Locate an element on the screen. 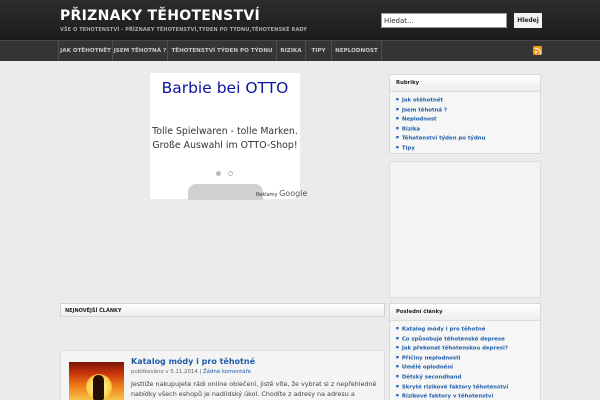  nav-item-neplodnost: NEPLODNOST is located at coordinates (356, 51).